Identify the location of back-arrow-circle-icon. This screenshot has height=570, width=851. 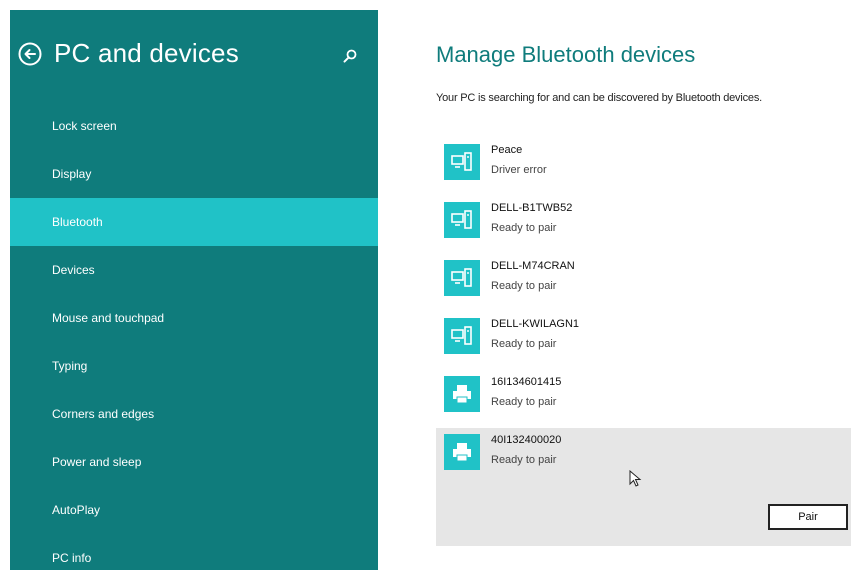
(30, 54).